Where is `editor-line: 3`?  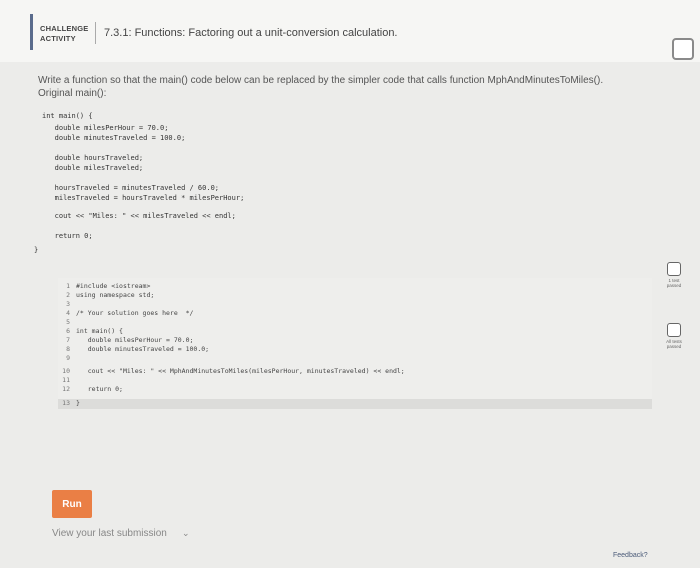
editor-line: 3 is located at coordinates (355, 304).